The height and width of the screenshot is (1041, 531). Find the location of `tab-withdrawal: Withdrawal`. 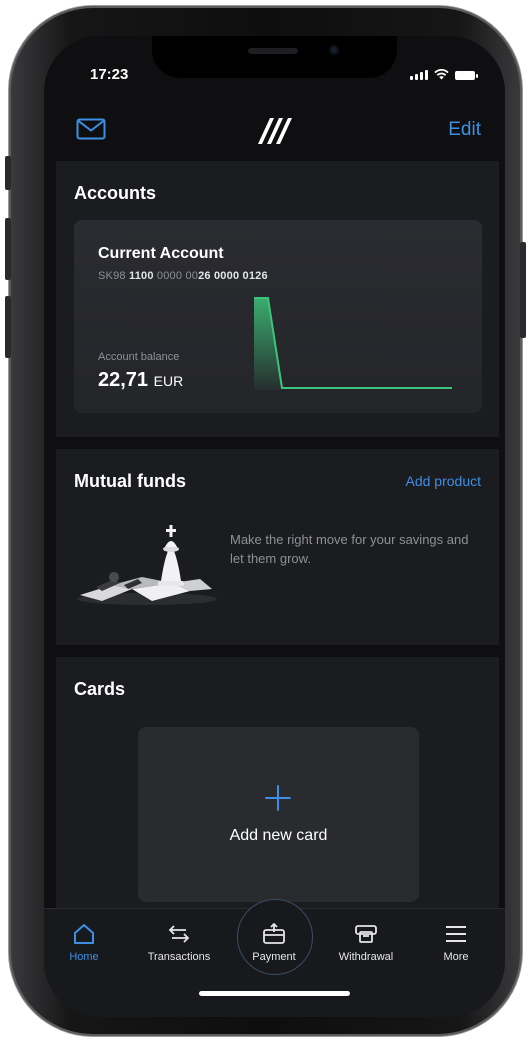

tab-withdrawal: Withdrawal is located at coordinates (366, 939).